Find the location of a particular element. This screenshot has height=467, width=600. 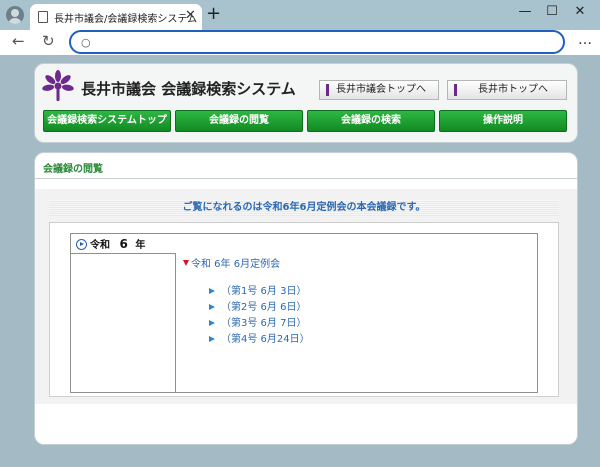

tab-close-icon: ✕ is located at coordinates (190, 15).